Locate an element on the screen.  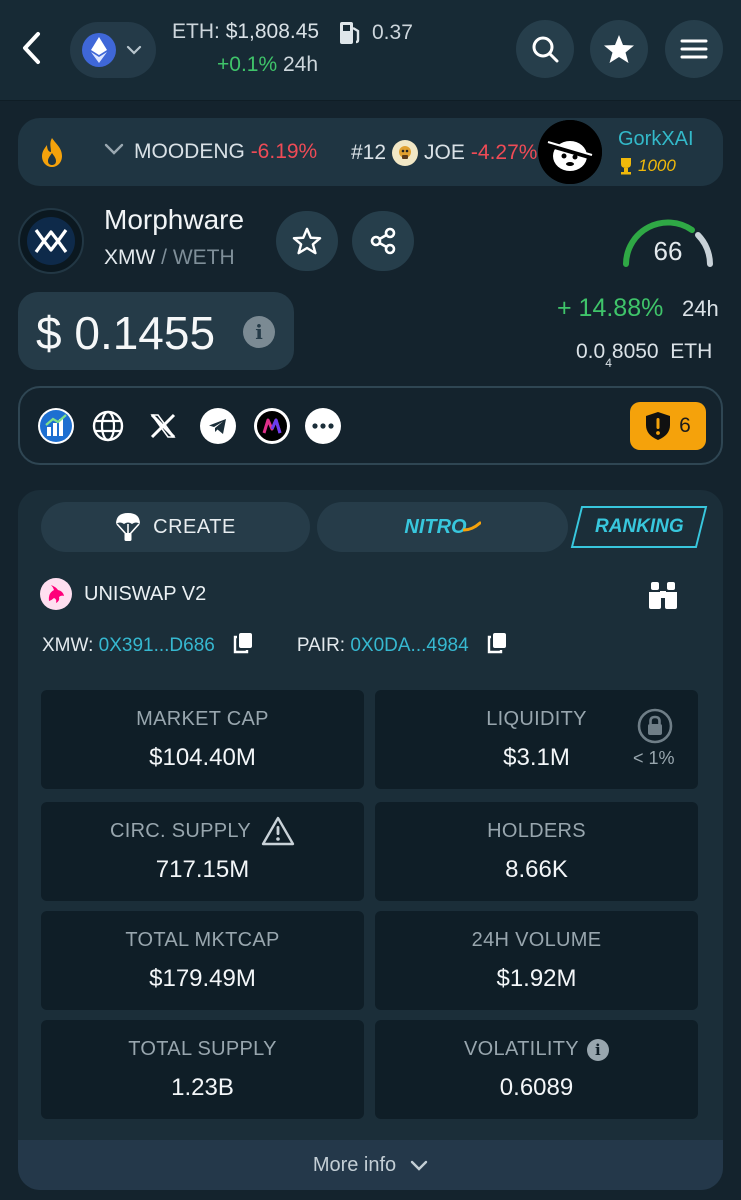
audit-badge: 6 is located at coordinates (668, 426).